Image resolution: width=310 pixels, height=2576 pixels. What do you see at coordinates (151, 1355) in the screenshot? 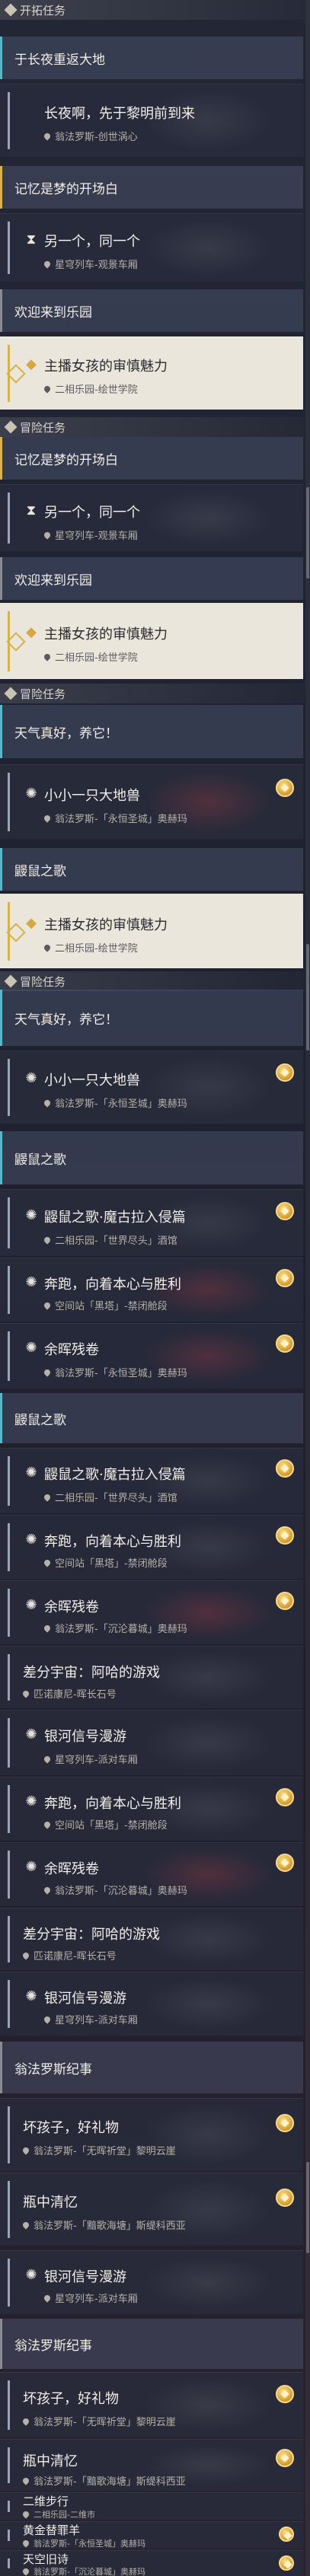
I see `quest-item: ✺ 余晖残卷 翁法罗斯-「永恒圣城」奥赫玛` at bounding box center [151, 1355].